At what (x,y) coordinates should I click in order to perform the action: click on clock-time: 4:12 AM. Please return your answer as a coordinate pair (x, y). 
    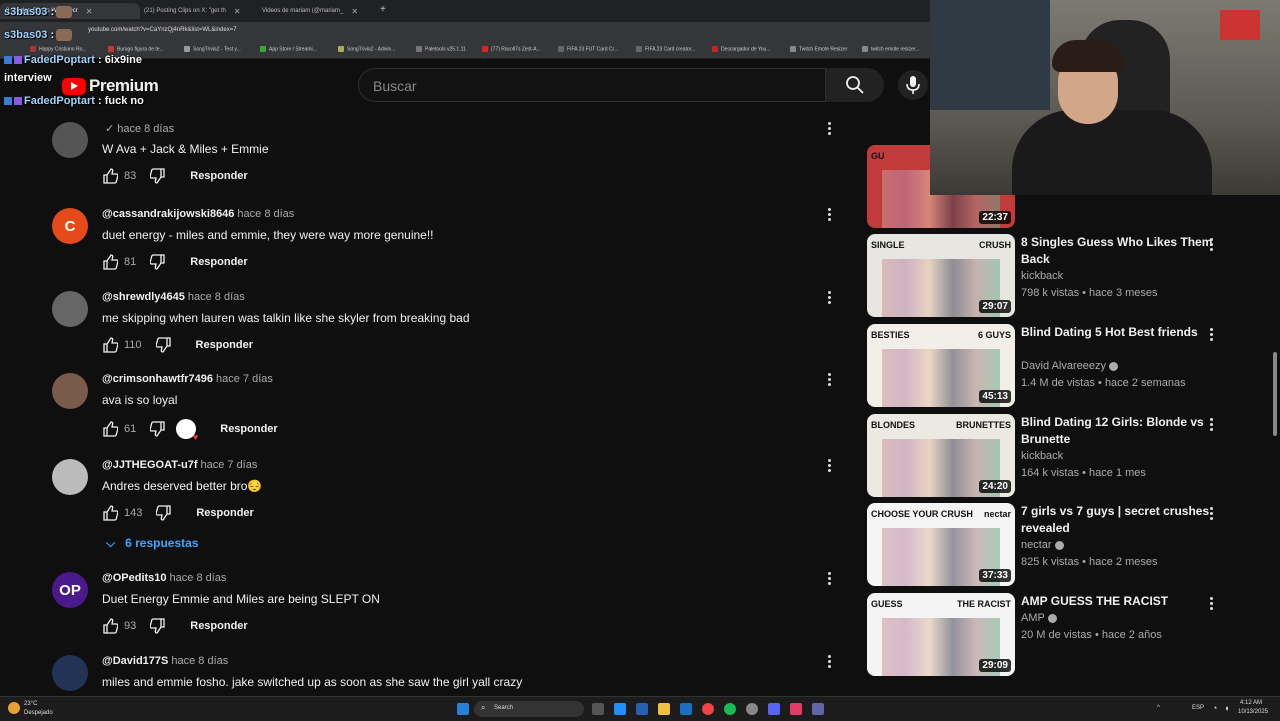
    Looking at the image, I should click on (1251, 703).